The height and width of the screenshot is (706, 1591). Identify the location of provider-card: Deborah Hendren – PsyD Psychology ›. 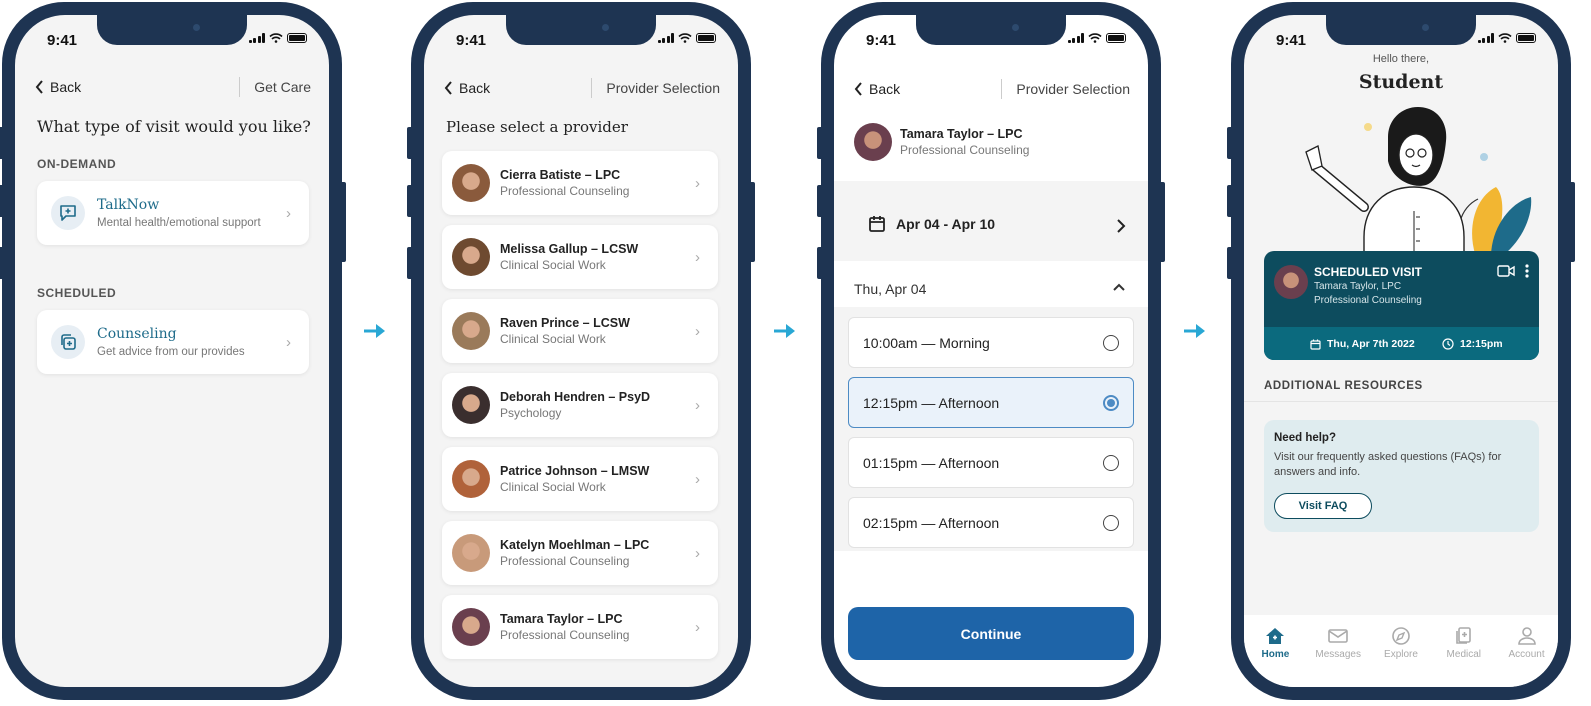
(580, 405).